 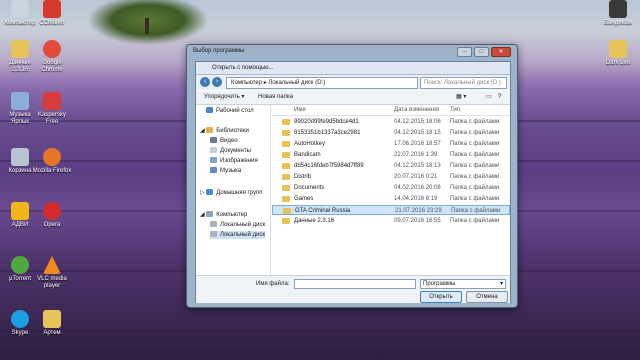 What do you see at coordinates (52, 225) in the screenshot?
I see `desktop-icon-label: Opera` at bounding box center [52, 225].